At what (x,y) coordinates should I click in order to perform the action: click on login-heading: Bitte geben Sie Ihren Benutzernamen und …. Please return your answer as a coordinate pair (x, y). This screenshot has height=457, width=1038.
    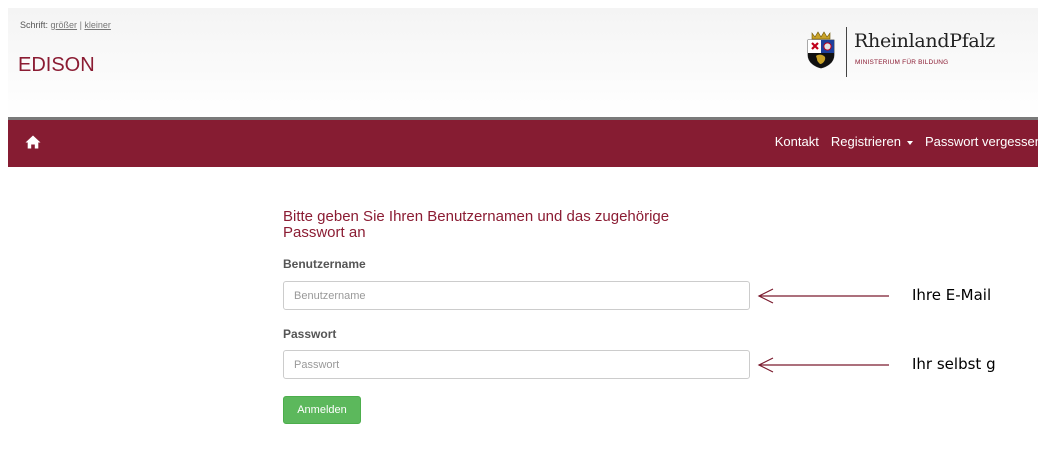
    Looking at the image, I should click on (523, 225).